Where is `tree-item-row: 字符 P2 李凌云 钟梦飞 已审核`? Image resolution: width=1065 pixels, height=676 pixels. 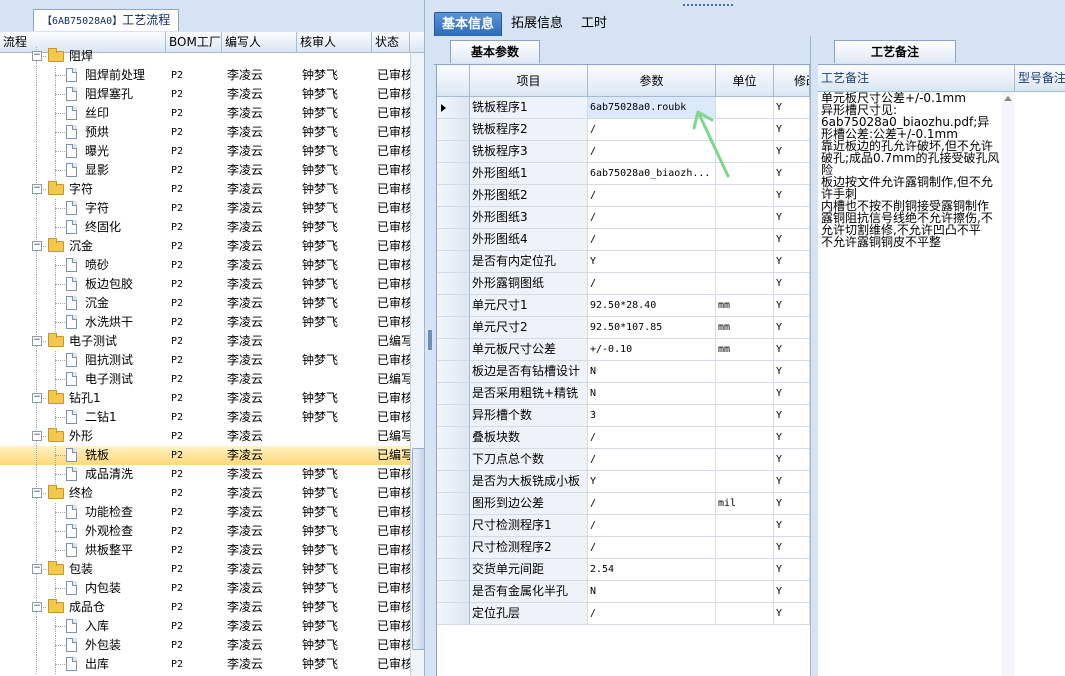 tree-item-row: 字符 P2 李凌云 钟梦飞 已审核 is located at coordinates (205, 208).